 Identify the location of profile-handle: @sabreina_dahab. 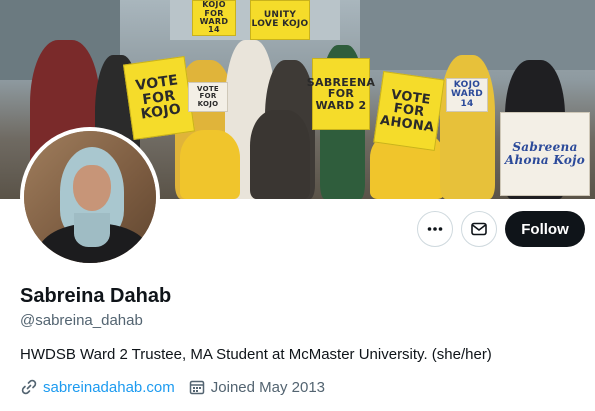
(81, 320).